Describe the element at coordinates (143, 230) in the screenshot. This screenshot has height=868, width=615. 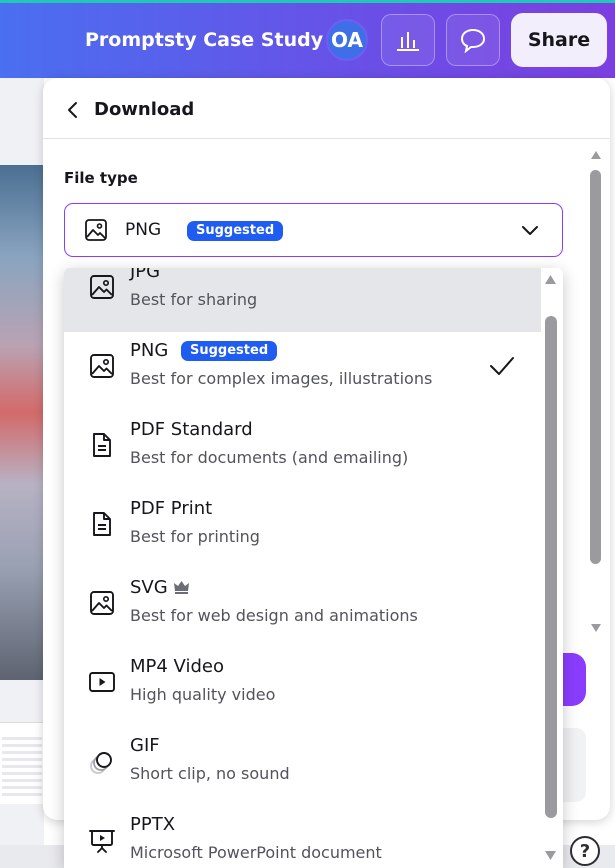
I see `selected-file-type: PNG` at that location.